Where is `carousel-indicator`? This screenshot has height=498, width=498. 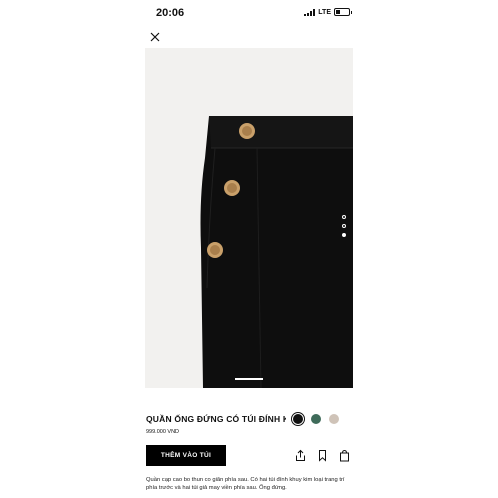
carousel-indicator is located at coordinates (344, 226).